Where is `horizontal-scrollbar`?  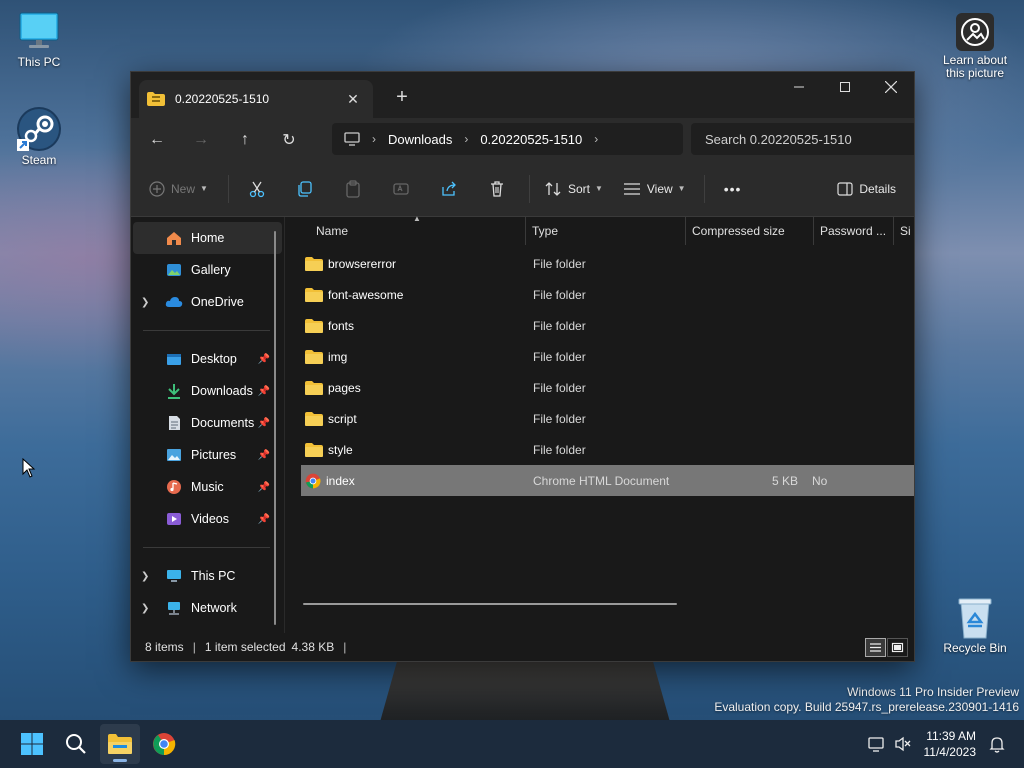
horizontal-scrollbar is located at coordinates (490, 604).